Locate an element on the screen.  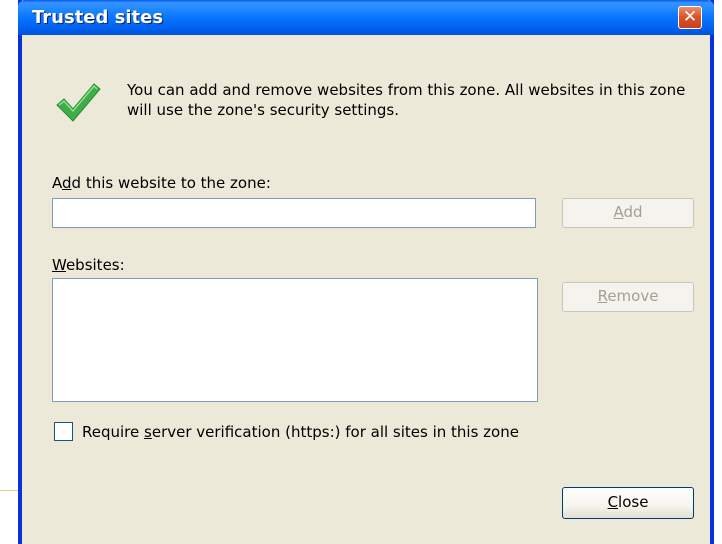
add-website-label: Add this website to the zone: is located at coordinates (161, 183).